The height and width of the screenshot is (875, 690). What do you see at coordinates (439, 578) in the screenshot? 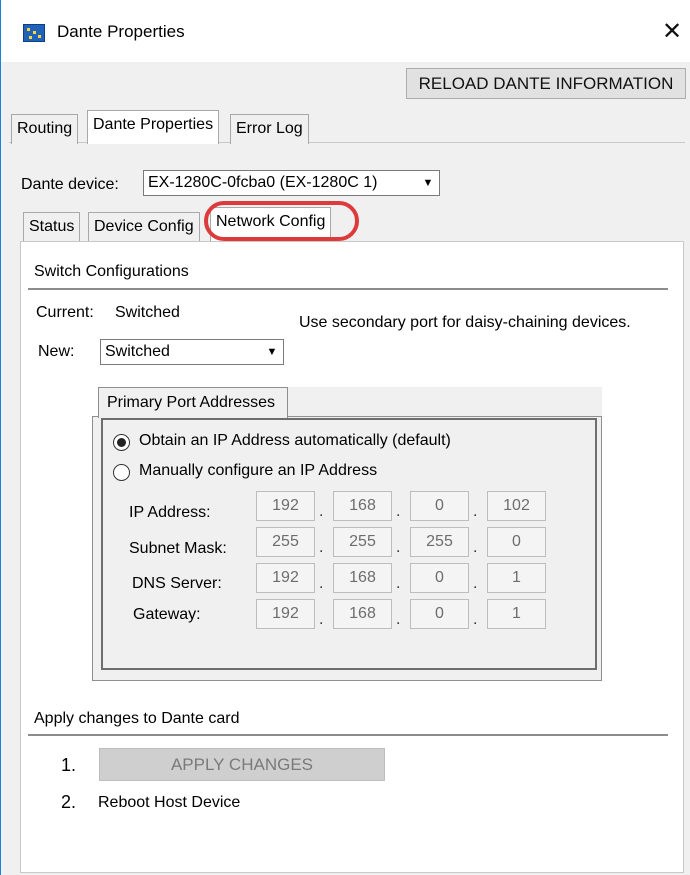
I see `dns-server-octet-3: 0` at bounding box center [439, 578].